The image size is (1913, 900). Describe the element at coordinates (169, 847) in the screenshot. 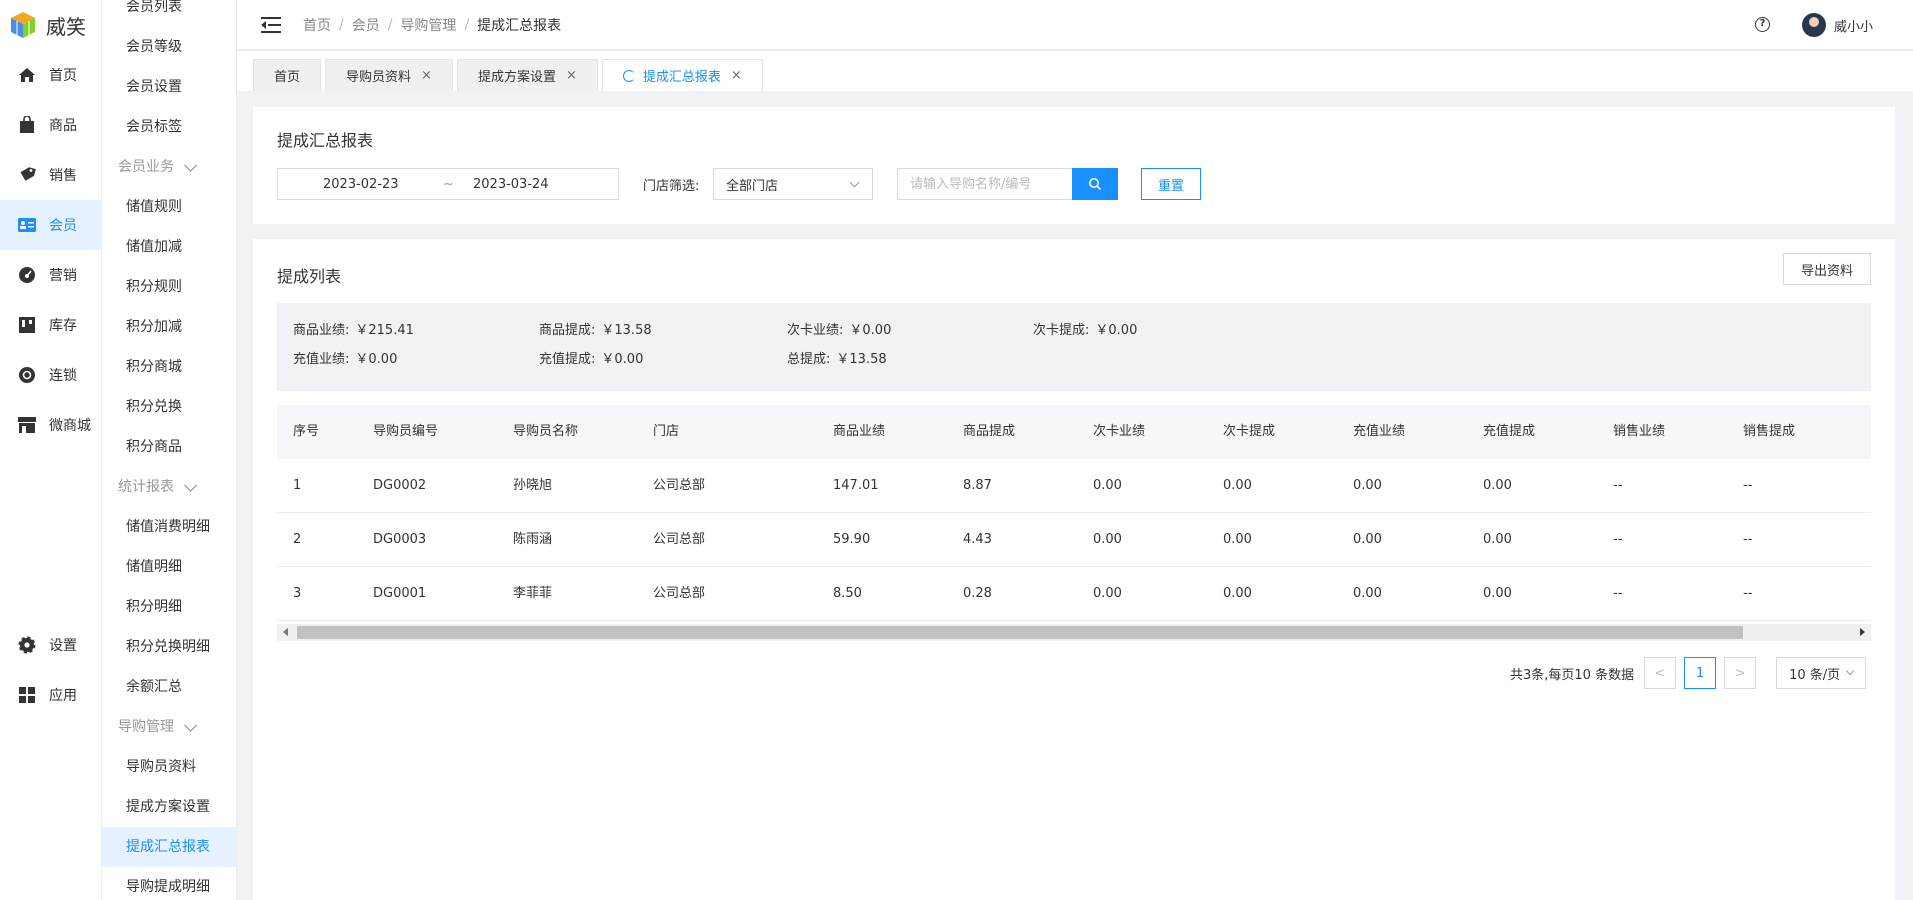

I see `sub-nav-item: 提成汇总报表` at that location.